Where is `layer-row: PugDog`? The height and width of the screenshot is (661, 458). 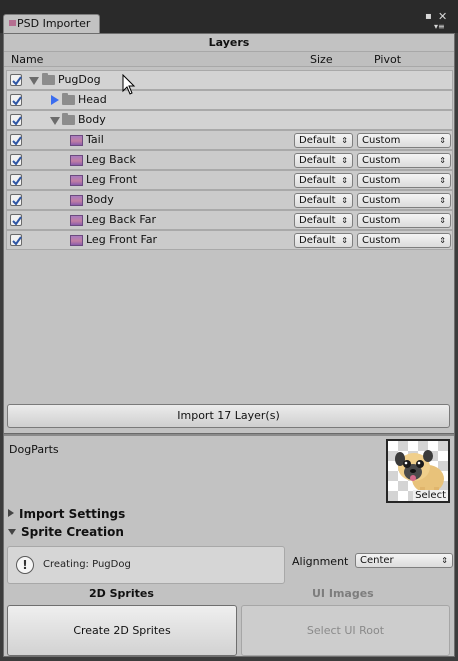
layer-row: PugDog is located at coordinates (229, 80).